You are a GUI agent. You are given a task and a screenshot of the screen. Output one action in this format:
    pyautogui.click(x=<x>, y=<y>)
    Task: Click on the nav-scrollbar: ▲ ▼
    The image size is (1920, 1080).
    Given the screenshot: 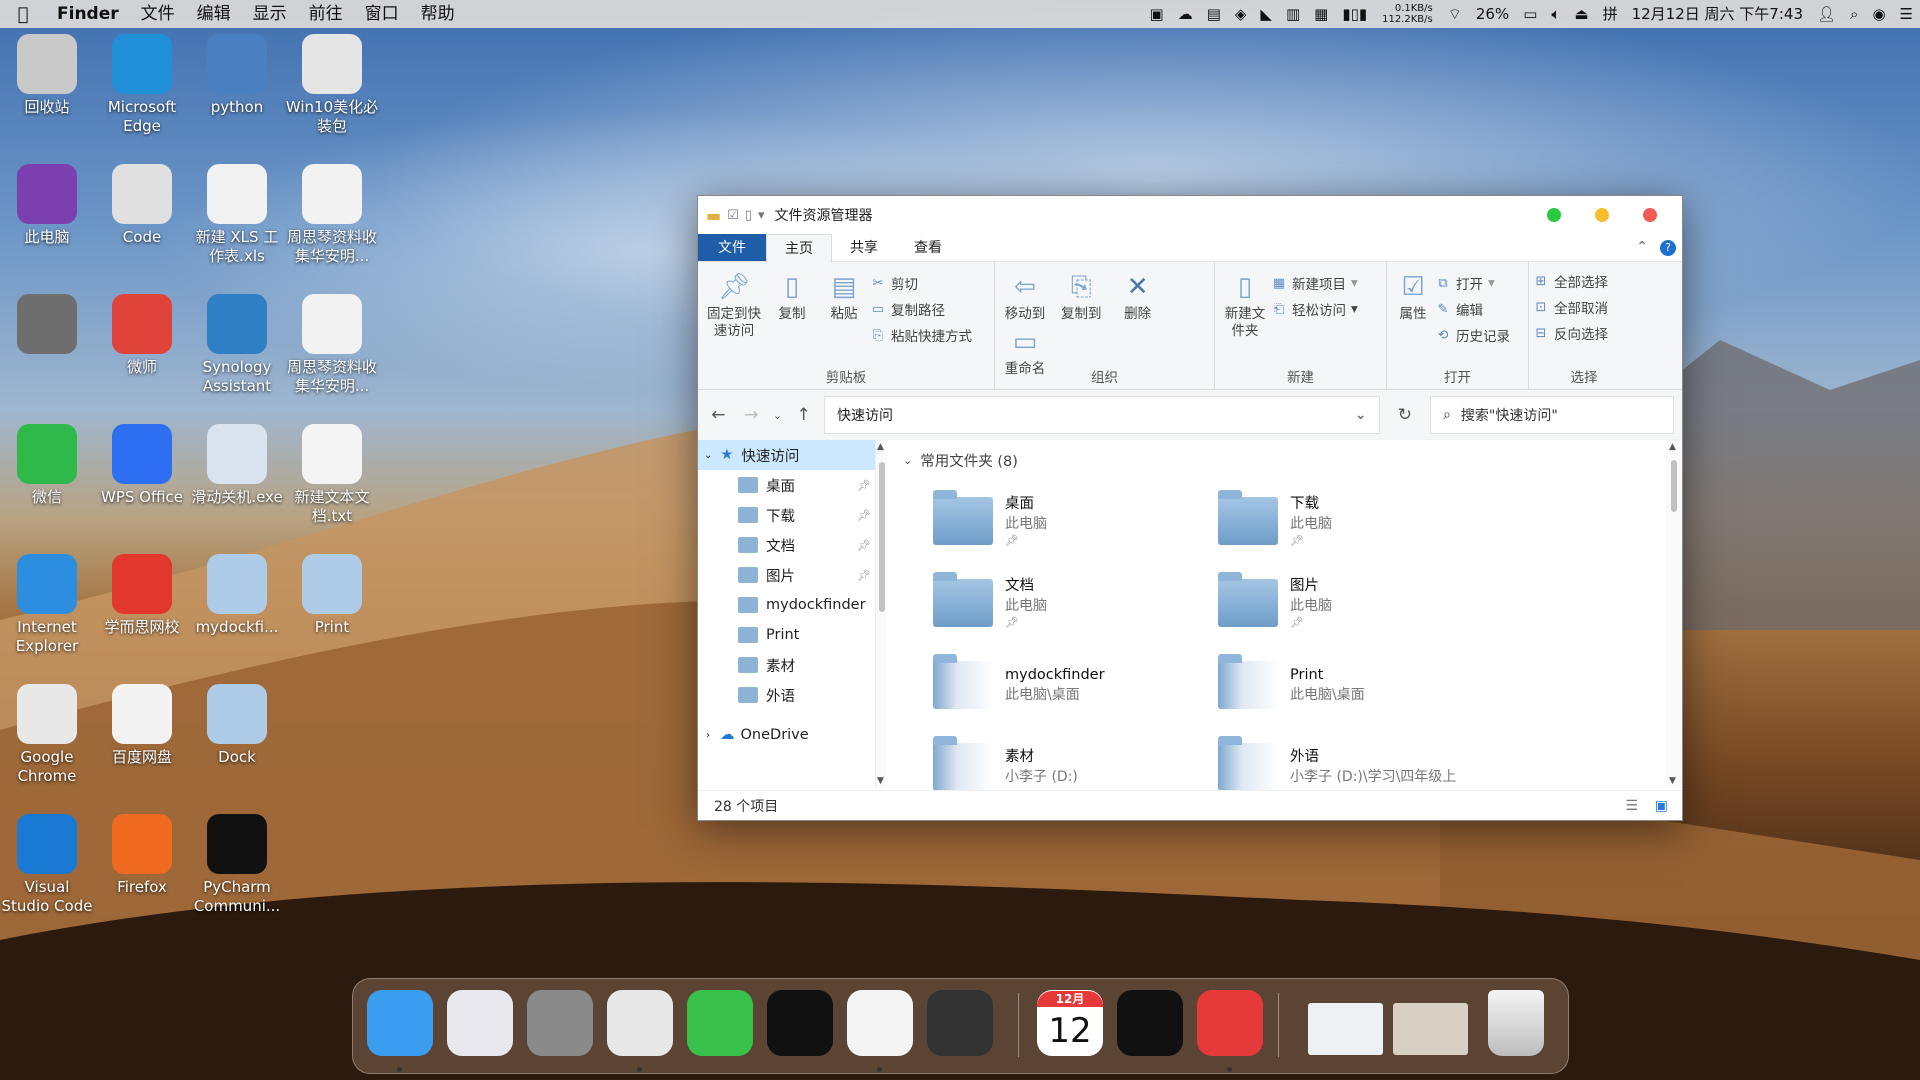 What is the action you would take?
    pyautogui.click(x=881, y=614)
    